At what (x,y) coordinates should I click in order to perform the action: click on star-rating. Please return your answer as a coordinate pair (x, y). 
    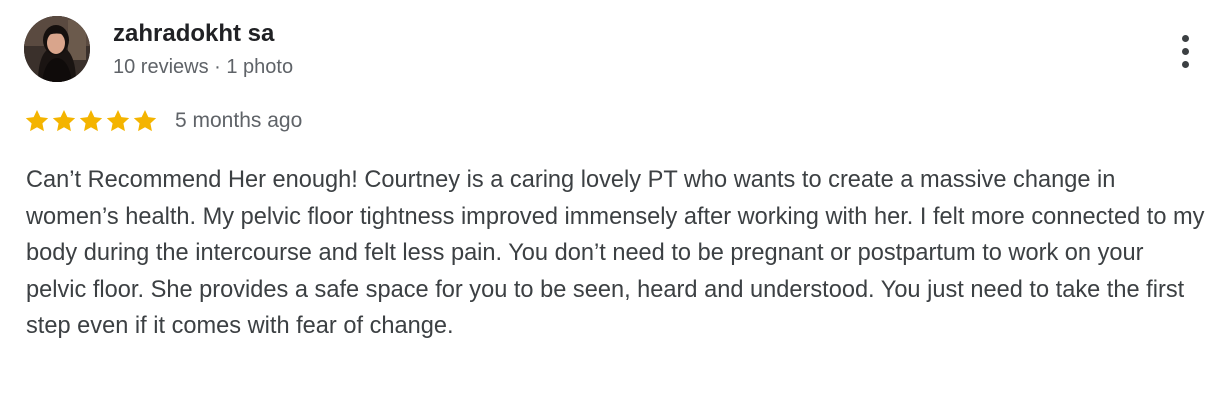
    Looking at the image, I should click on (91, 121).